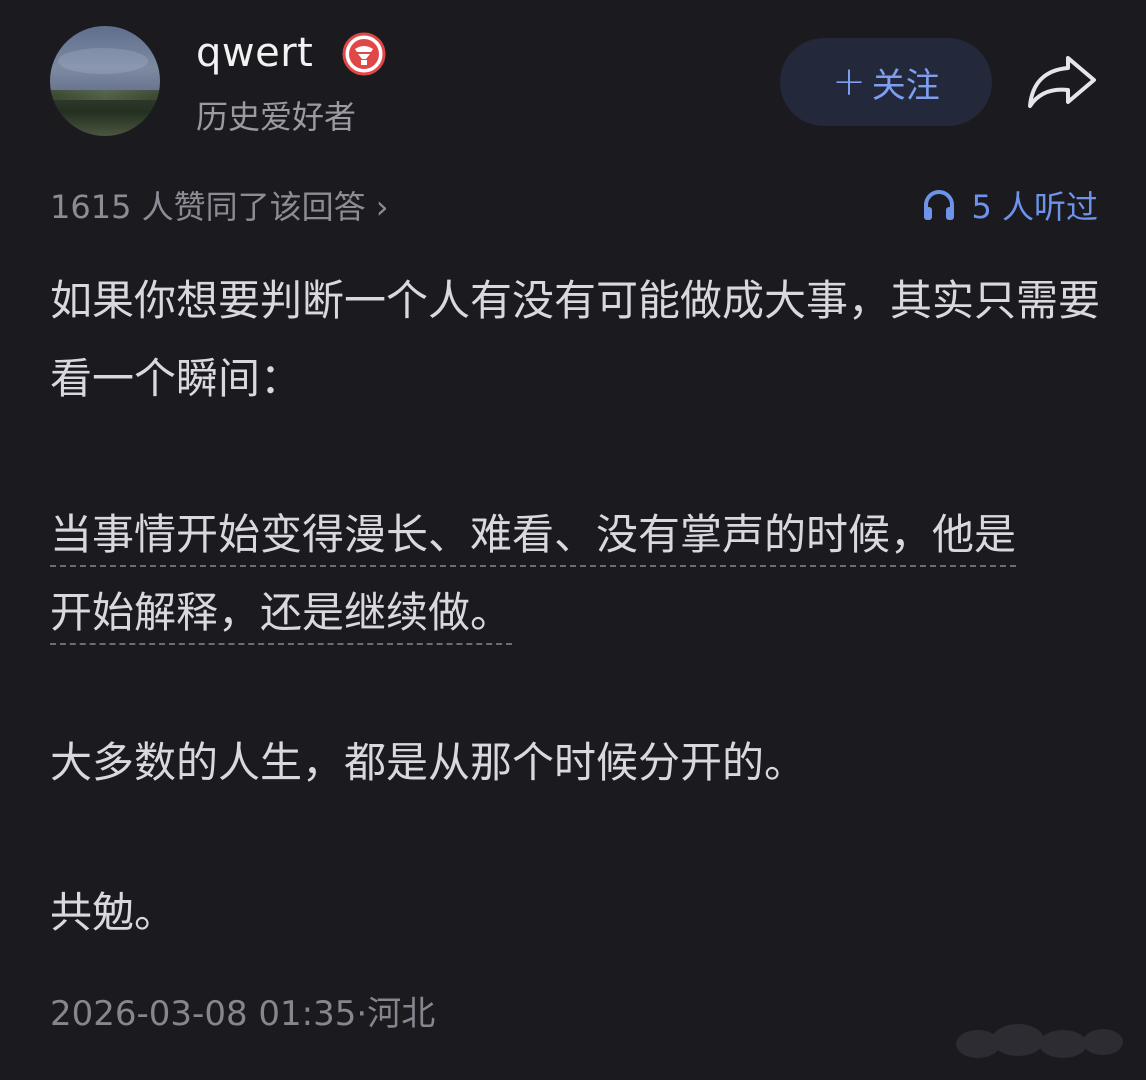  I want to click on author-name: qwert, so click(254, 53).